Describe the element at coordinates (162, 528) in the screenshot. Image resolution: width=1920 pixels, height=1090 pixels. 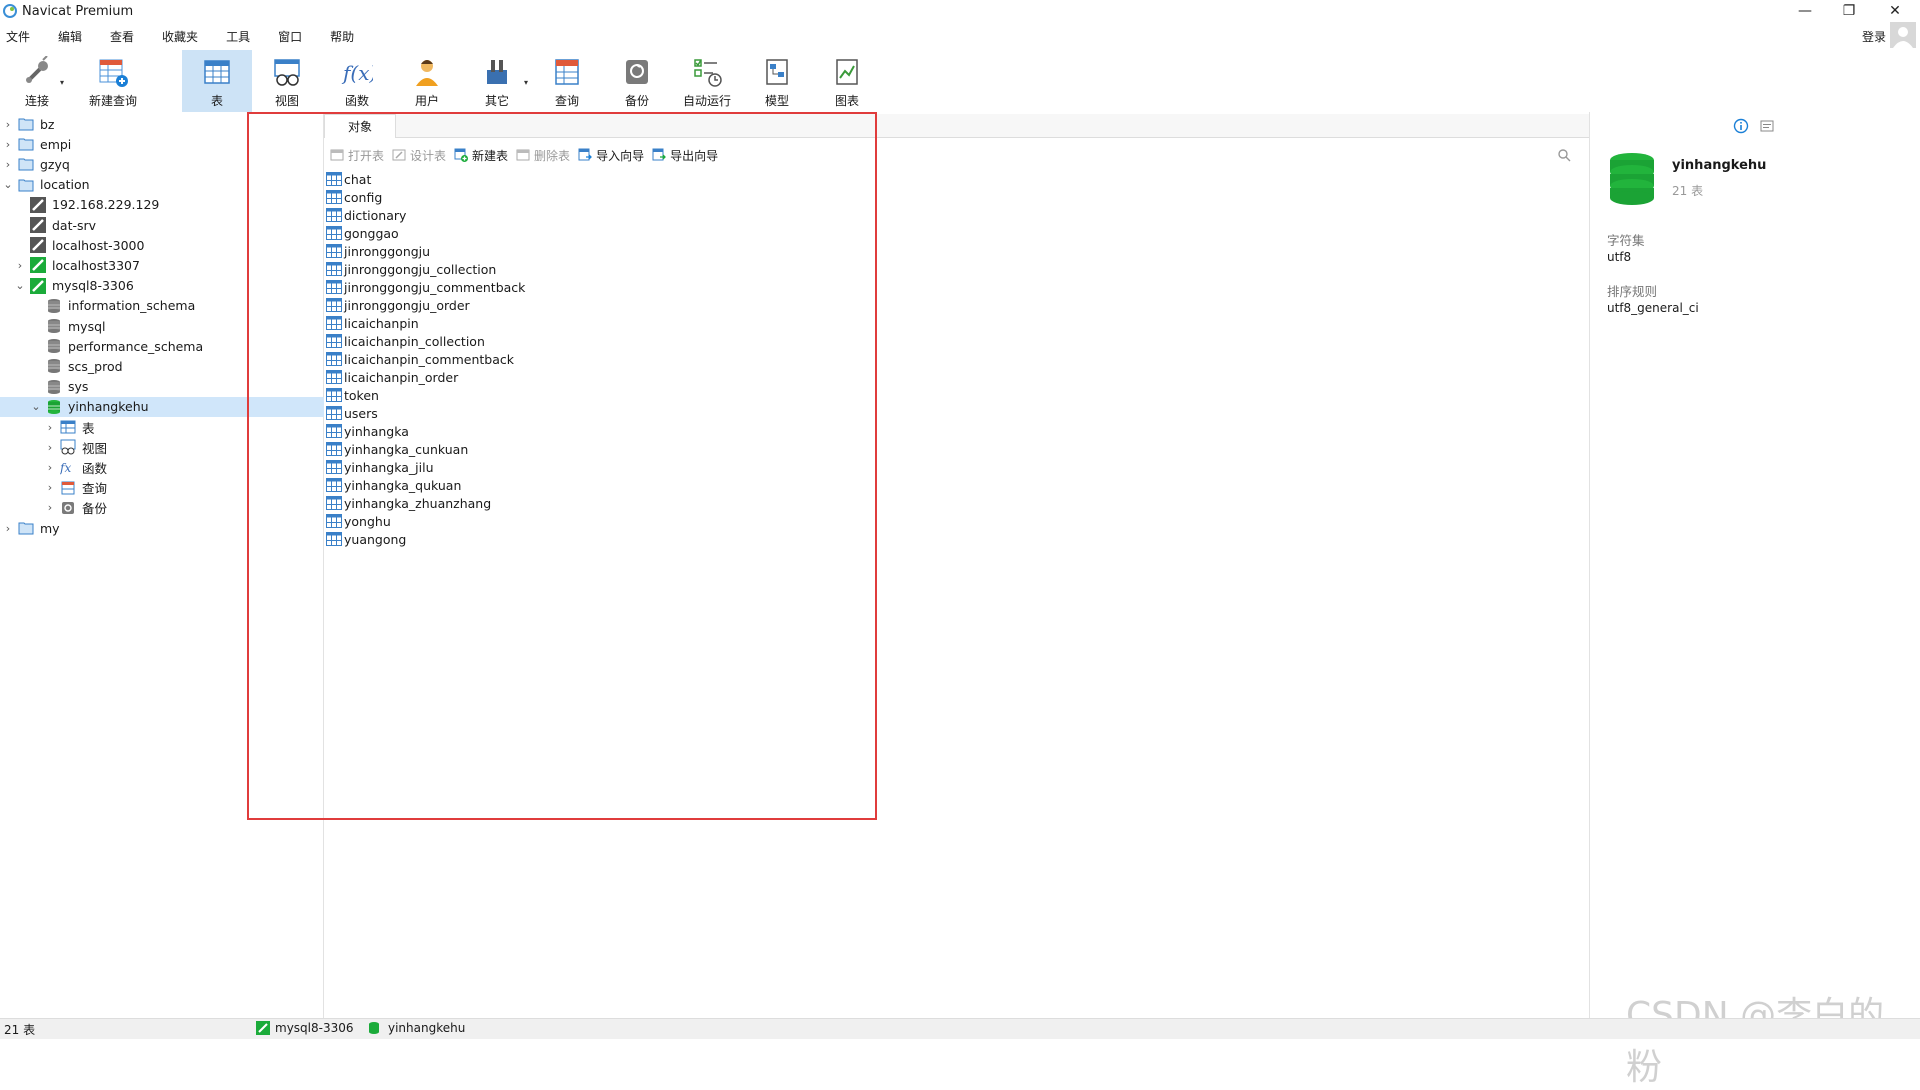
I see `tree-item: › my` at that location.